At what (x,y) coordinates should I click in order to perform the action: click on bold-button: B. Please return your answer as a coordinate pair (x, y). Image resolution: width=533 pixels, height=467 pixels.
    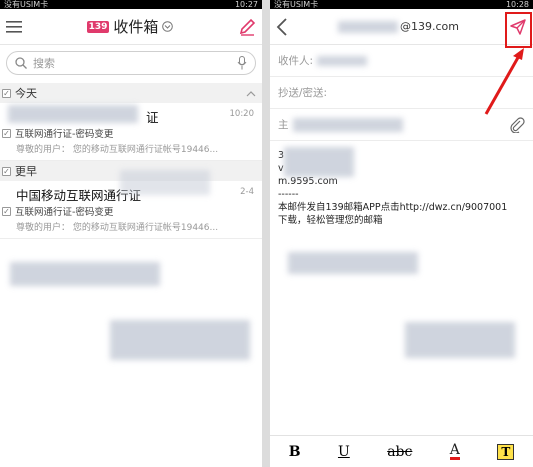
    Looking at the image, I should click on (295, 452).